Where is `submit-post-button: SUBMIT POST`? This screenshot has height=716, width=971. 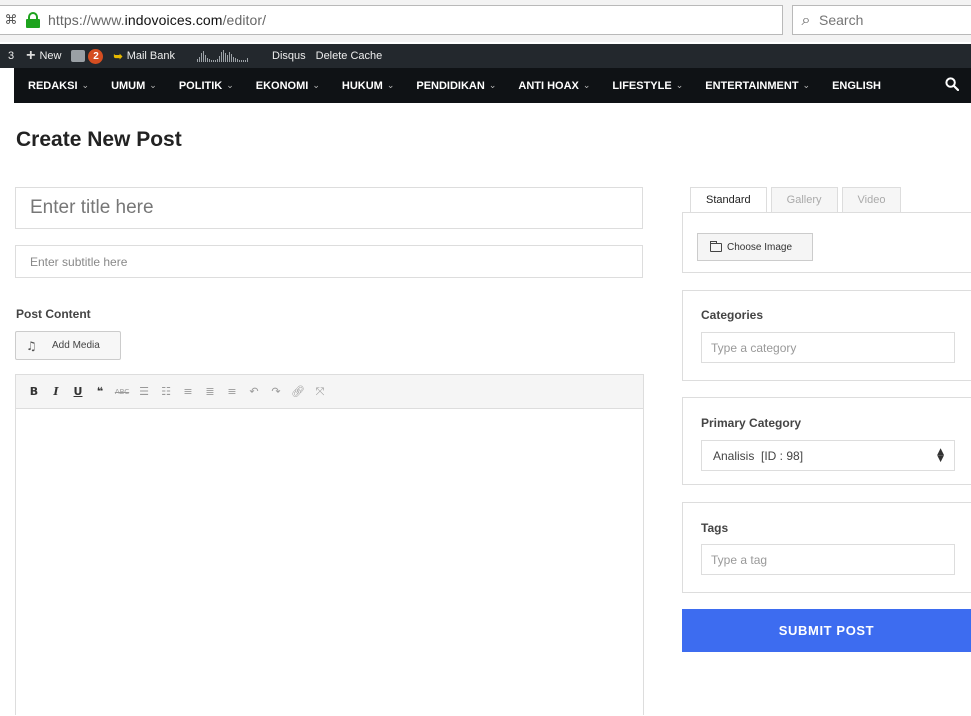
submit-post-button: SUBMIT POST is located at coordinates (826, 630).